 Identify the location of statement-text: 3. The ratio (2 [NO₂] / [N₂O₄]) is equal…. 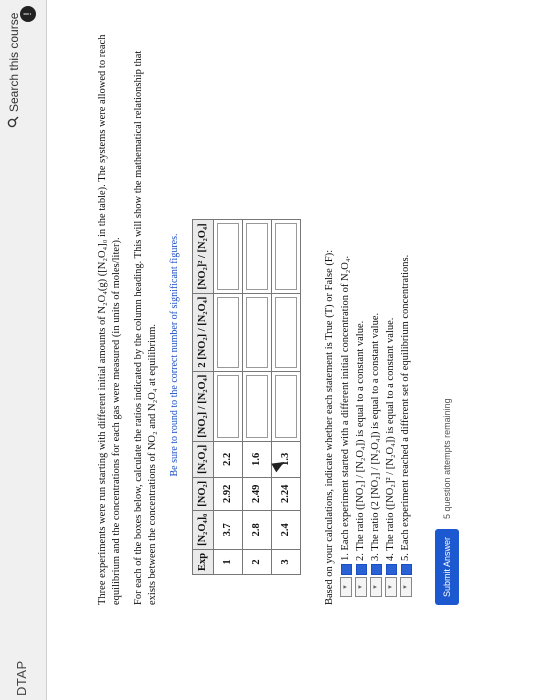
(375, 436).